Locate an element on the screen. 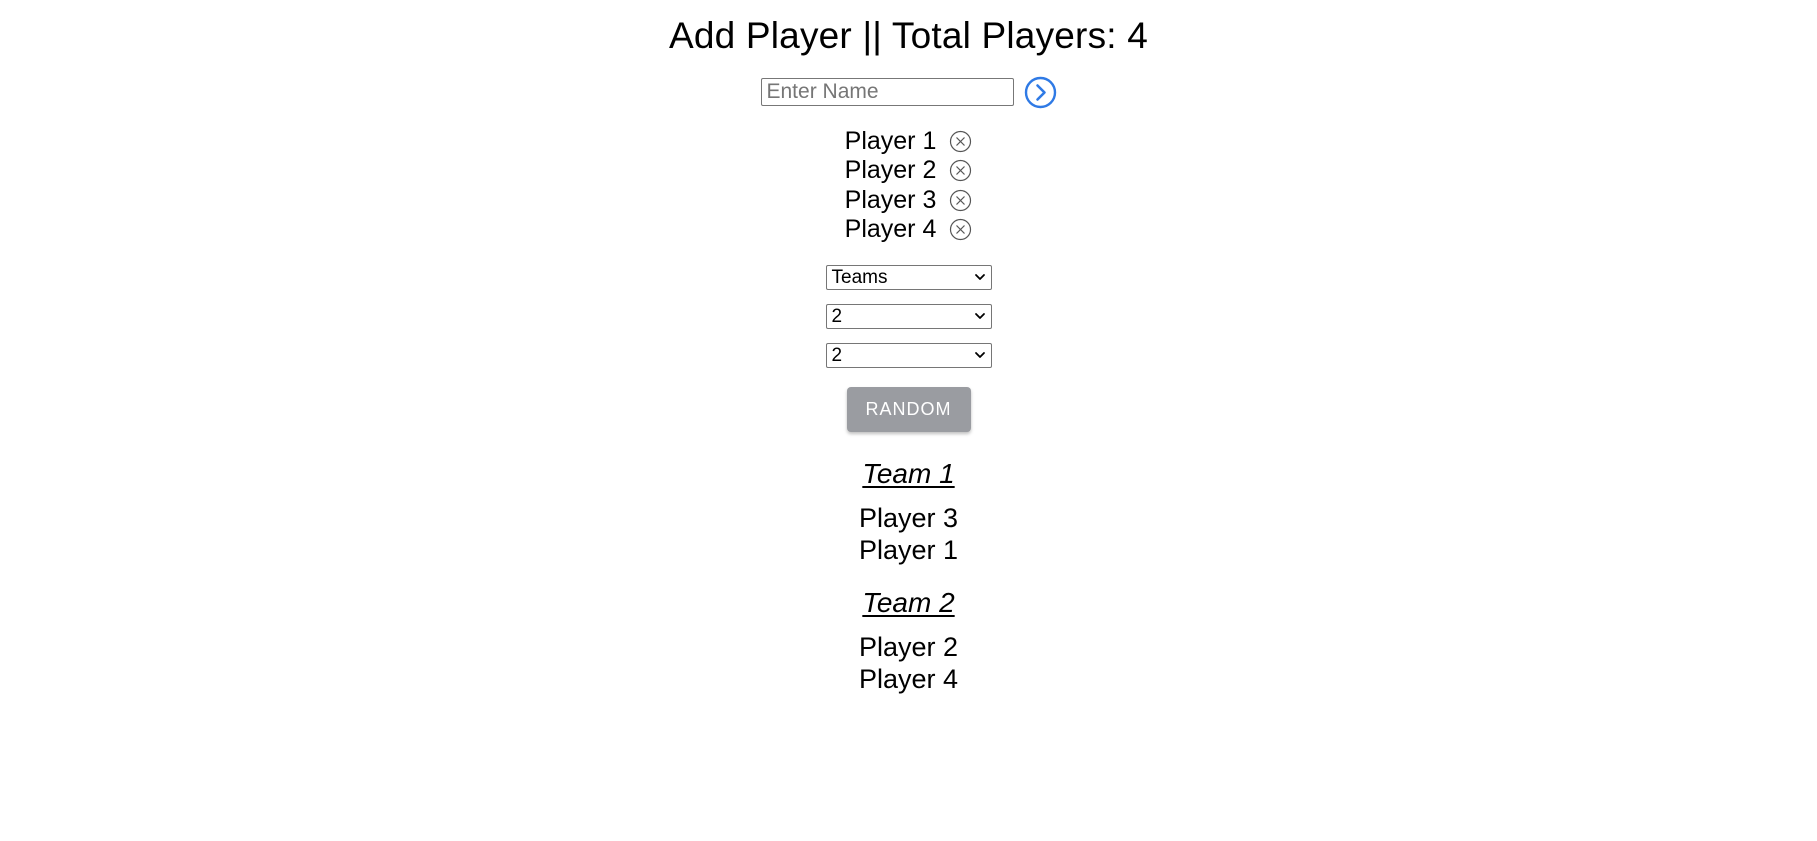 The width and height of the screenshot is (1817, 841). add-player-row is located at coordinates (908, 92).